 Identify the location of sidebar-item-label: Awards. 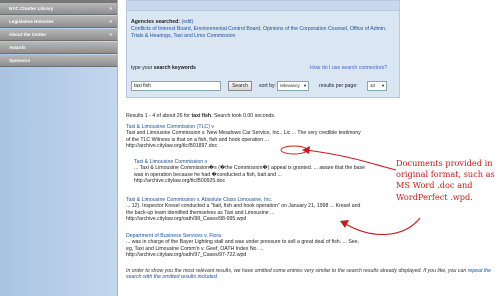
(17, 47).